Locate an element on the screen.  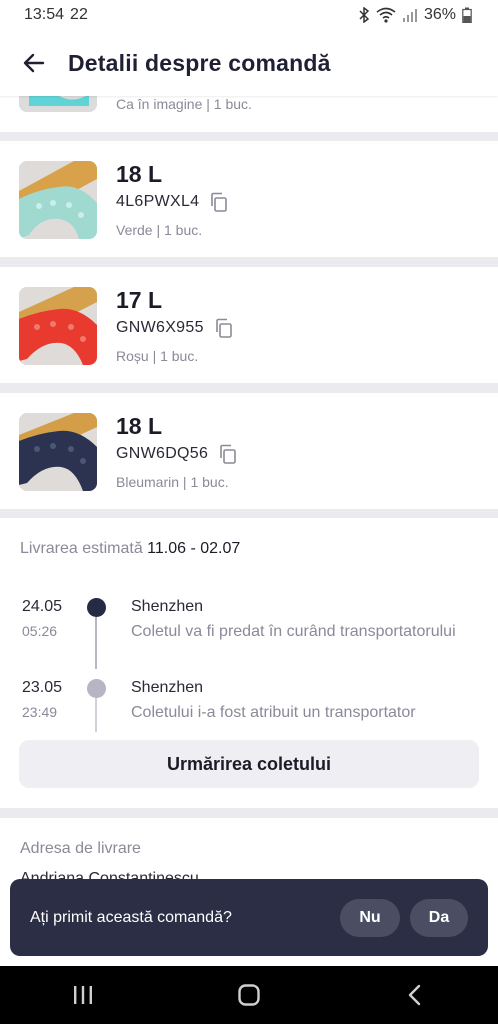
event-time: 23:49 is located at coordinates (40, 712).